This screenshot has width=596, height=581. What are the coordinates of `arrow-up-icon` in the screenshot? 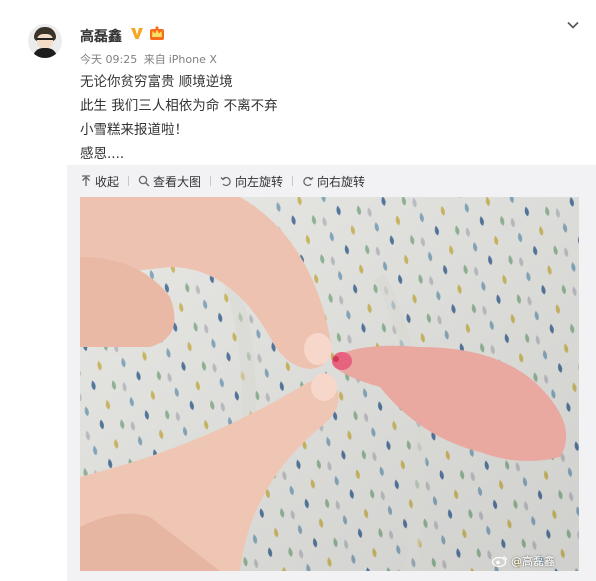 It's located at (86, 180).